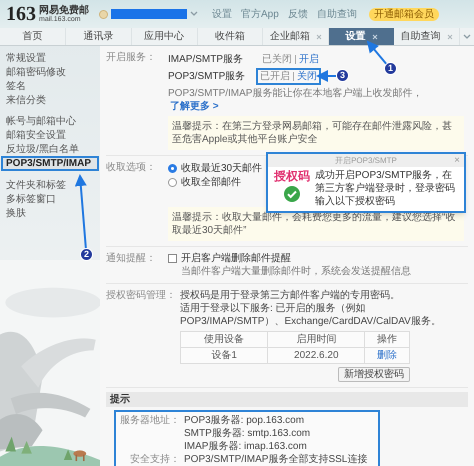 Image resolution: width=474 pixels, height=466 pixels. I want to click on service-name: POP3/SMTP服务, so click(207, 76).